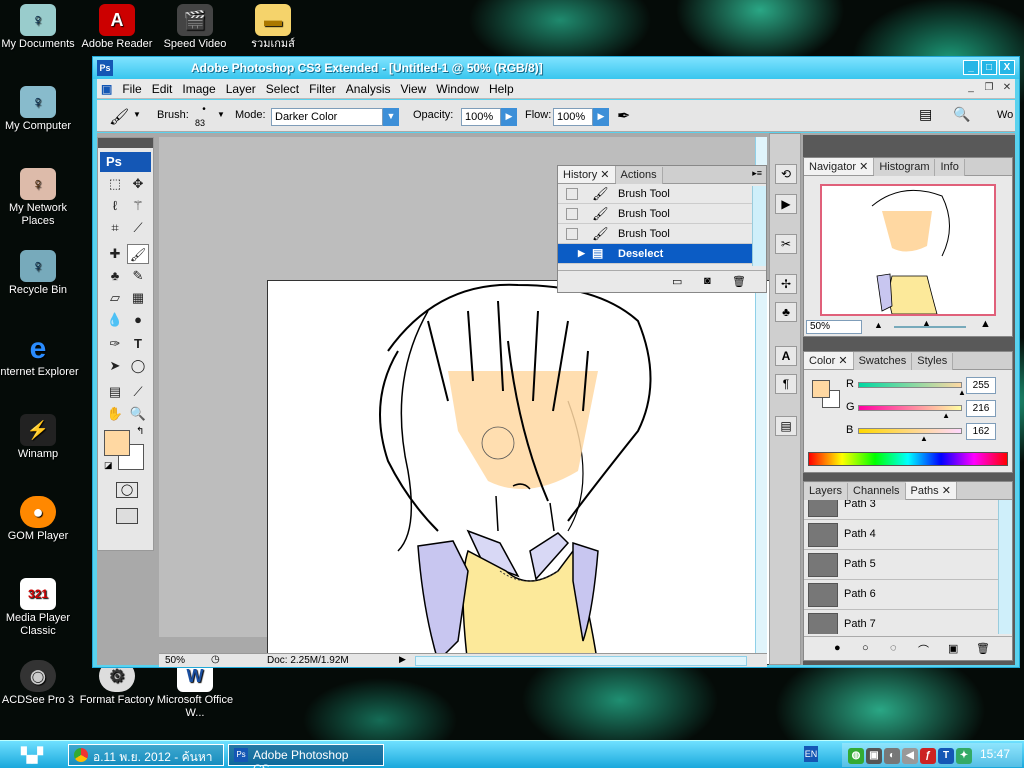 The width and height of the screenshot is (1024, 768). What do you see at coordinates (573, 117) in the screenshot?
I see `flow-field: 100%` at bounding box center [573, 117].